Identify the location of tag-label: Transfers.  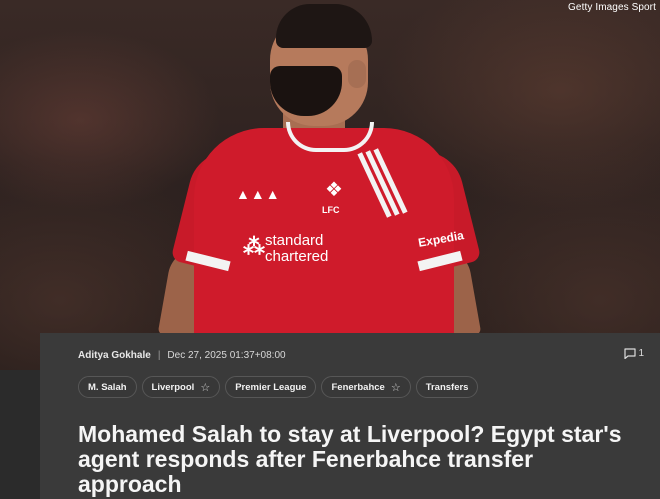
(447, 387).